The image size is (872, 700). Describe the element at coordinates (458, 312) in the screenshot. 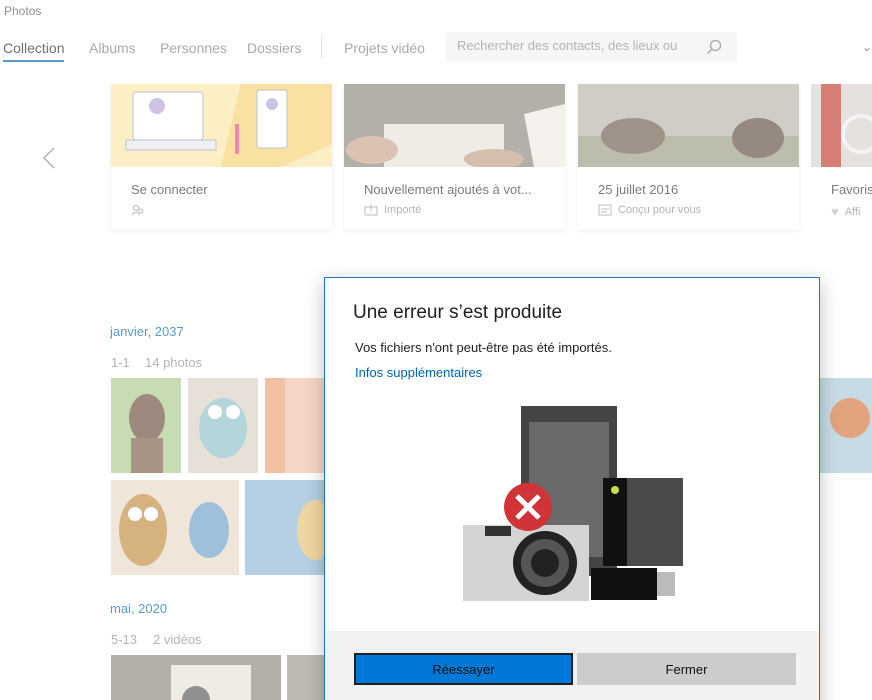

I see `dialog-title: Une erreur s’est produite` at that location.